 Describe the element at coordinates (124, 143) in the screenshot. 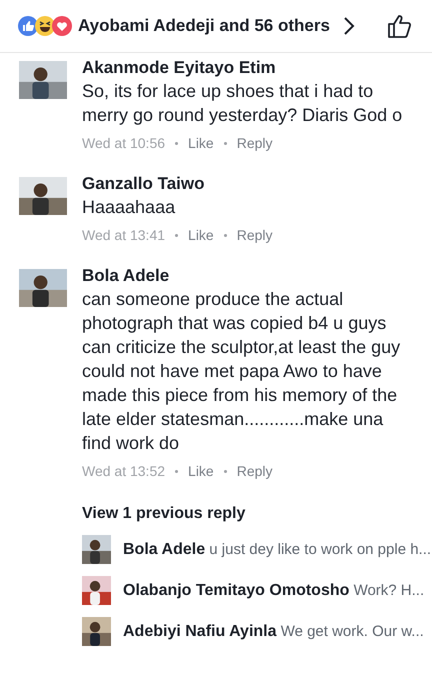

I see `comment-time: Wed at 10:56` at that location.